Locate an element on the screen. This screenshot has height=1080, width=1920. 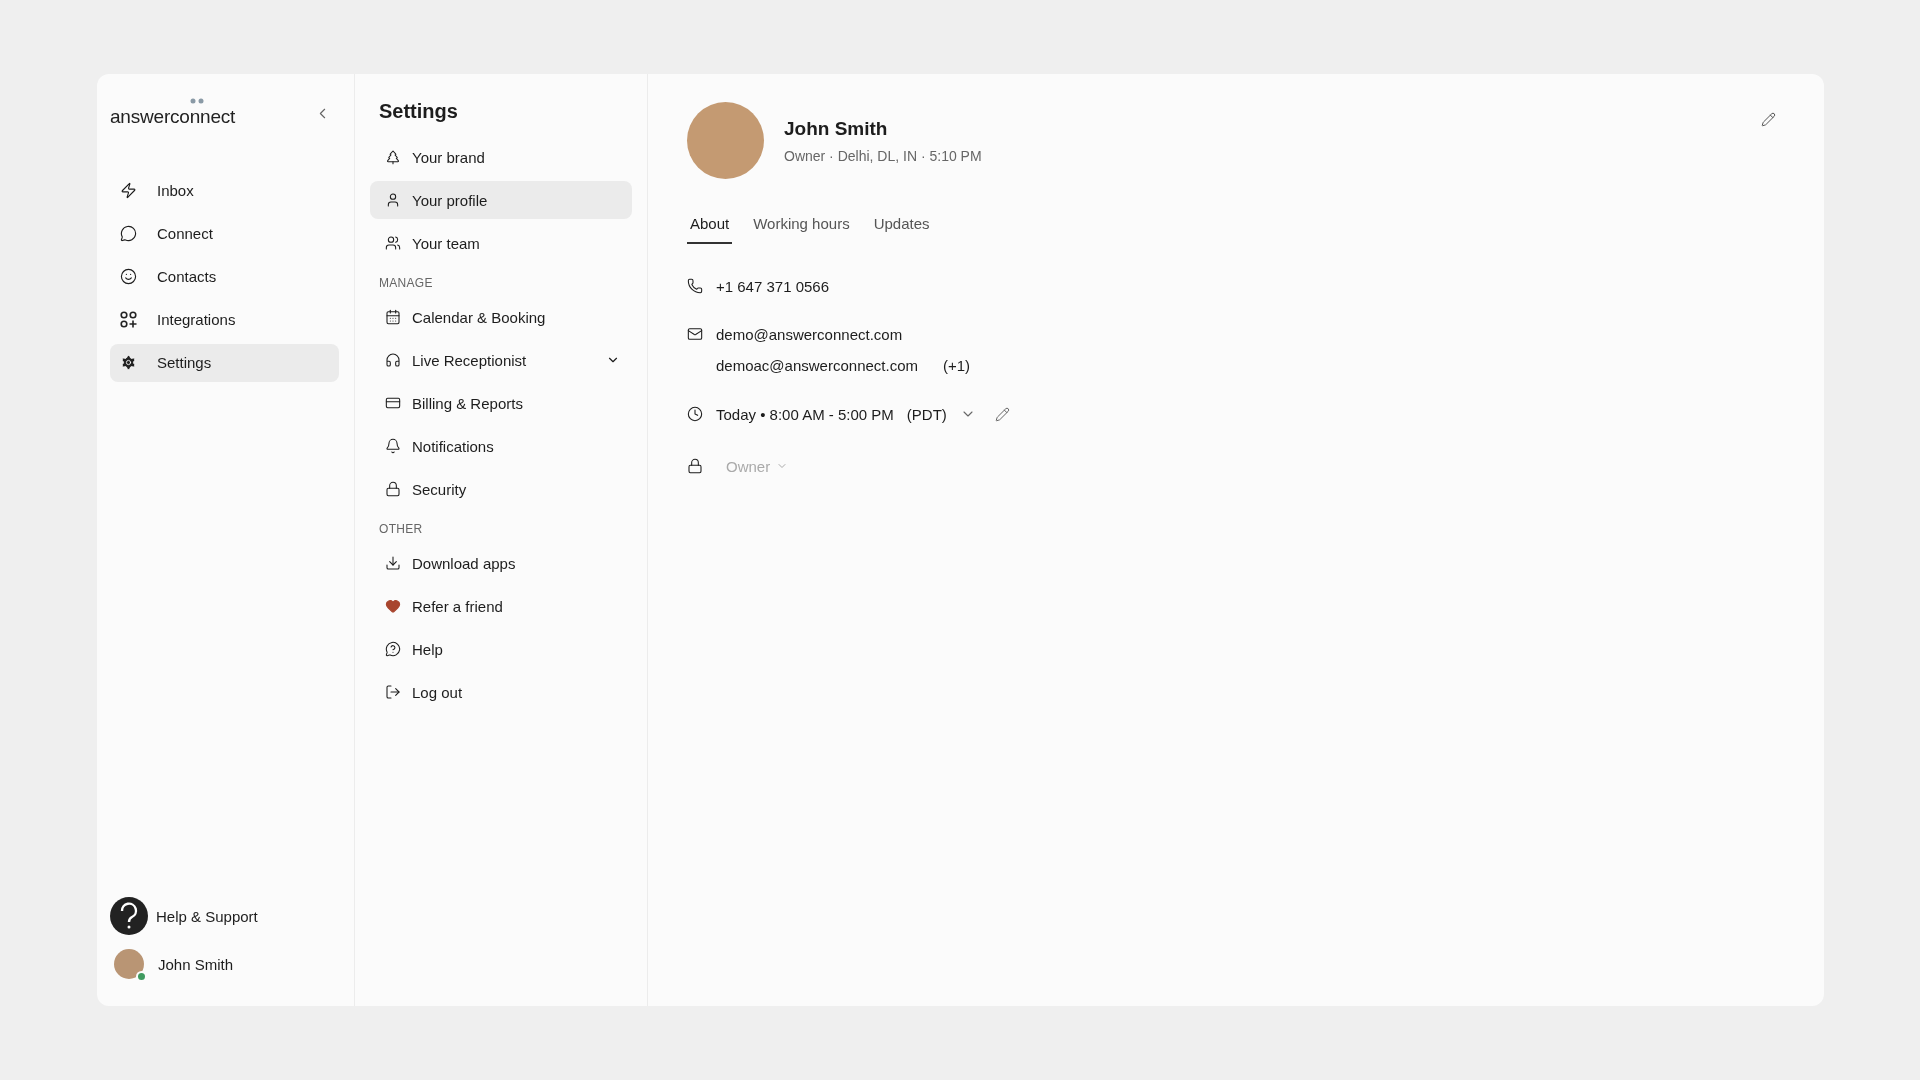
tab: Updates is located at coordinates (901, 226).